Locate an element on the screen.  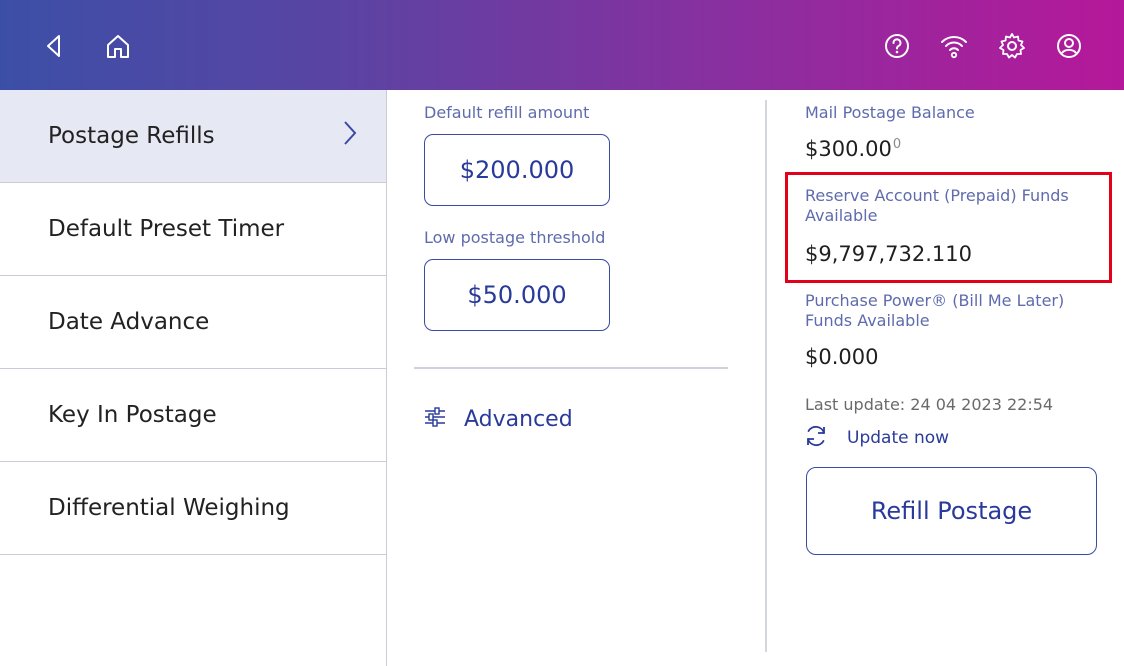
sidebar-item-label: Date Advance is located at coordinates (129, 322).